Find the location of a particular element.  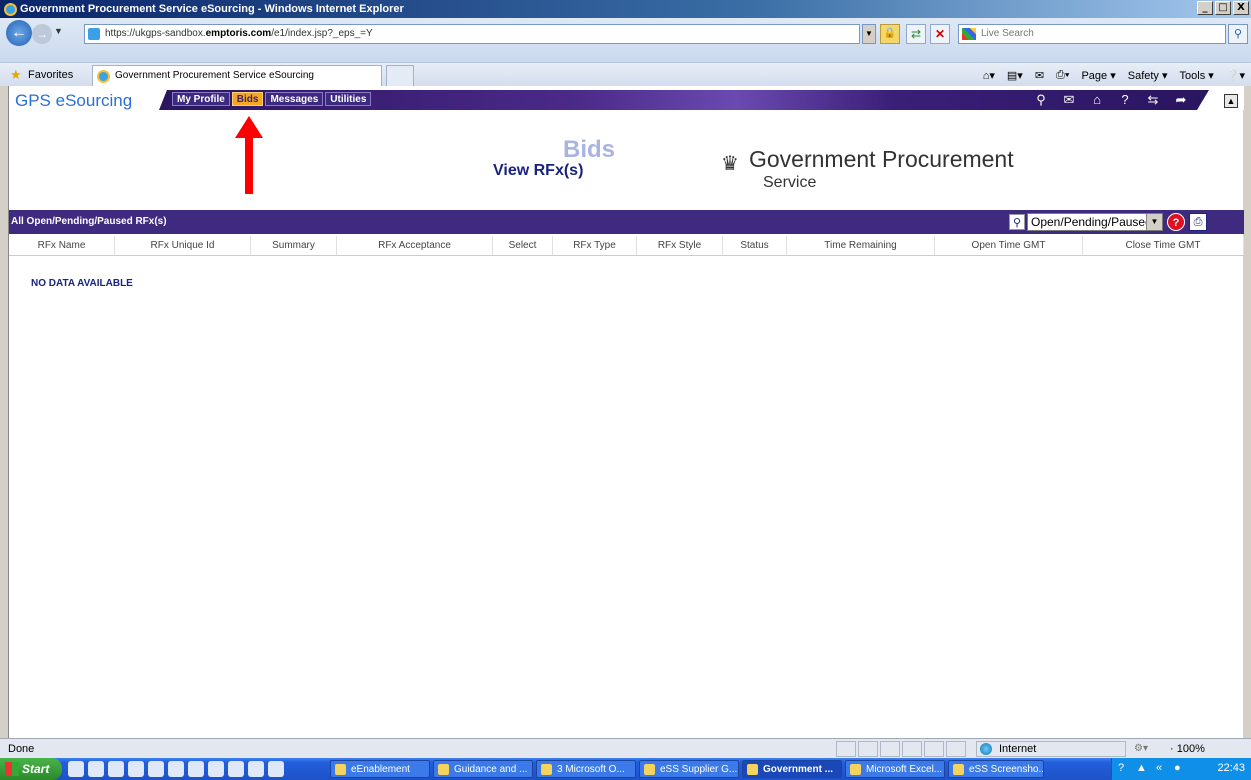

col-summary: Summary is located at coordinates (294, 245).